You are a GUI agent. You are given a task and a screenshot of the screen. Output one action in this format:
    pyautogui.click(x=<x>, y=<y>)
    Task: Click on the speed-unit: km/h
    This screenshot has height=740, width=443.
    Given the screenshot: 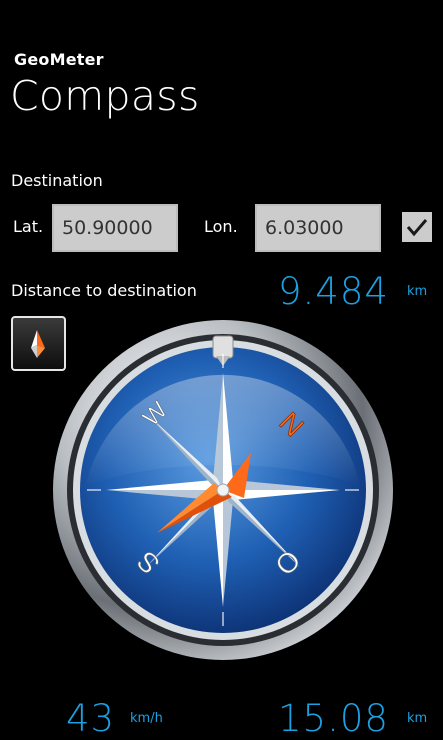 What is the action you would take?
    pyautogui.click(x=146, y=718)
    